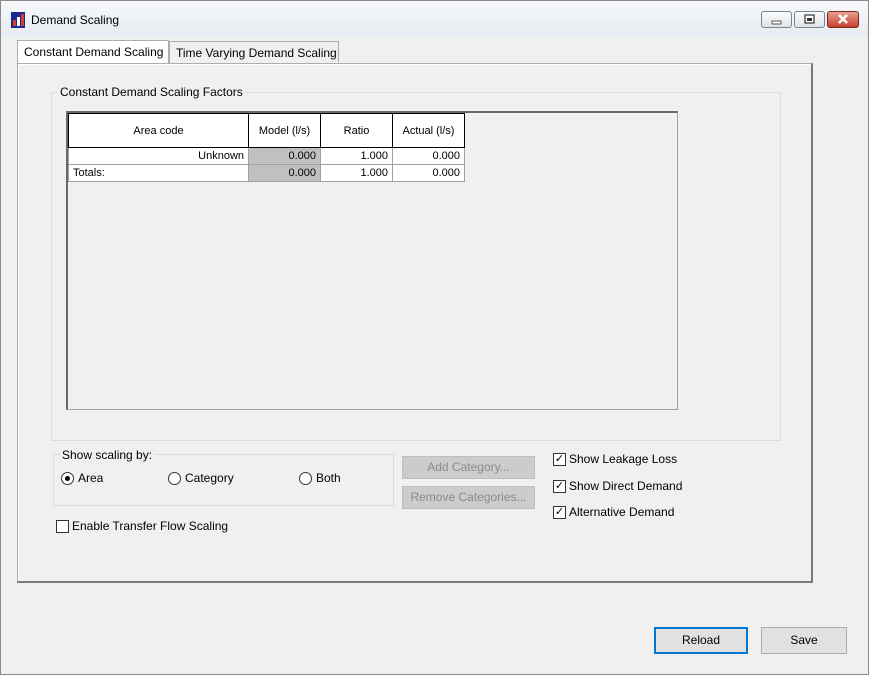 This screenshot has width=869, height=675. I want to click on cell-model: 0.000, so click(284, 156).